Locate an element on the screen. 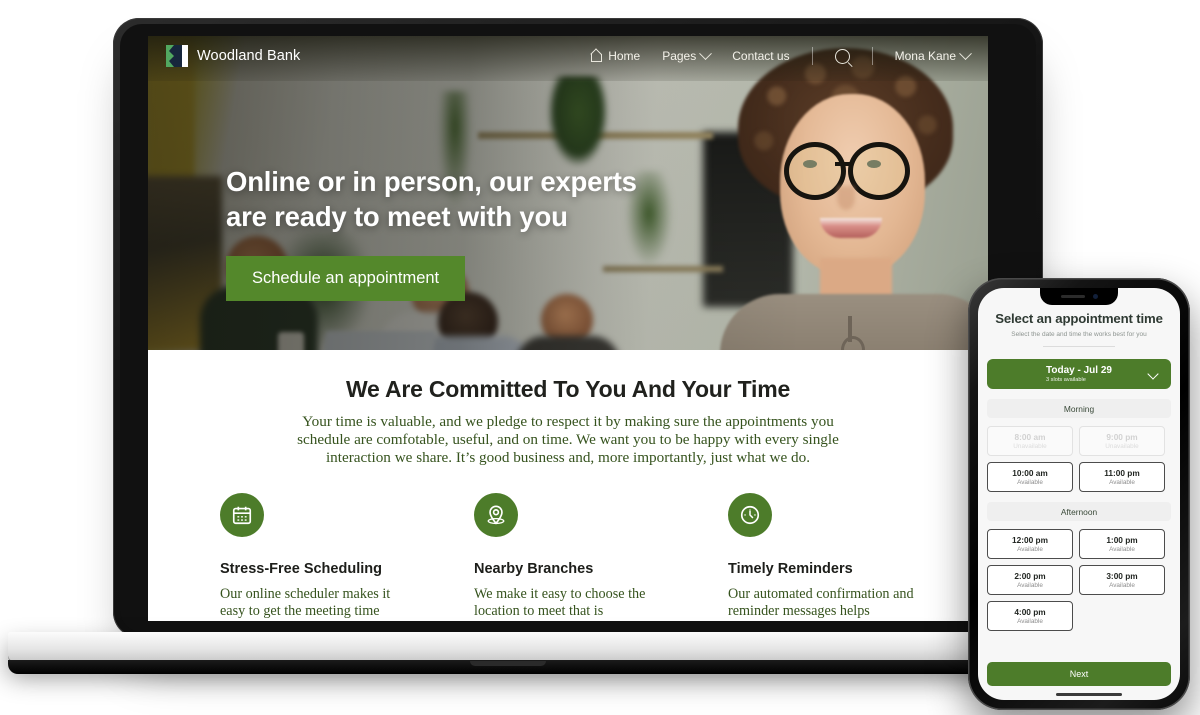  time-slot: 11:00 pm Available is located at coordinates (1122, 477).